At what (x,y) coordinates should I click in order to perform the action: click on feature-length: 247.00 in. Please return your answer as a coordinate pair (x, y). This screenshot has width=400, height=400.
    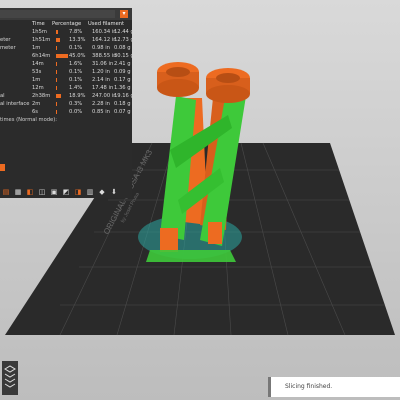
    Looking at the image, I should click on (104, 96).